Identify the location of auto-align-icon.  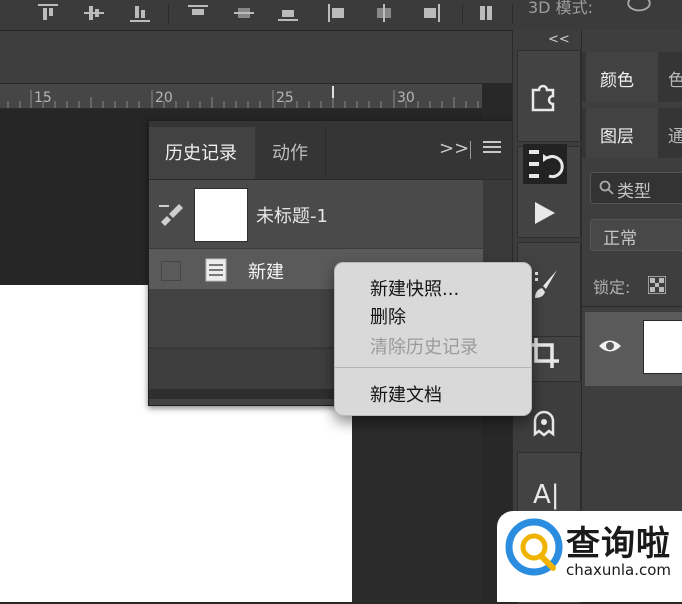
(489, 13).